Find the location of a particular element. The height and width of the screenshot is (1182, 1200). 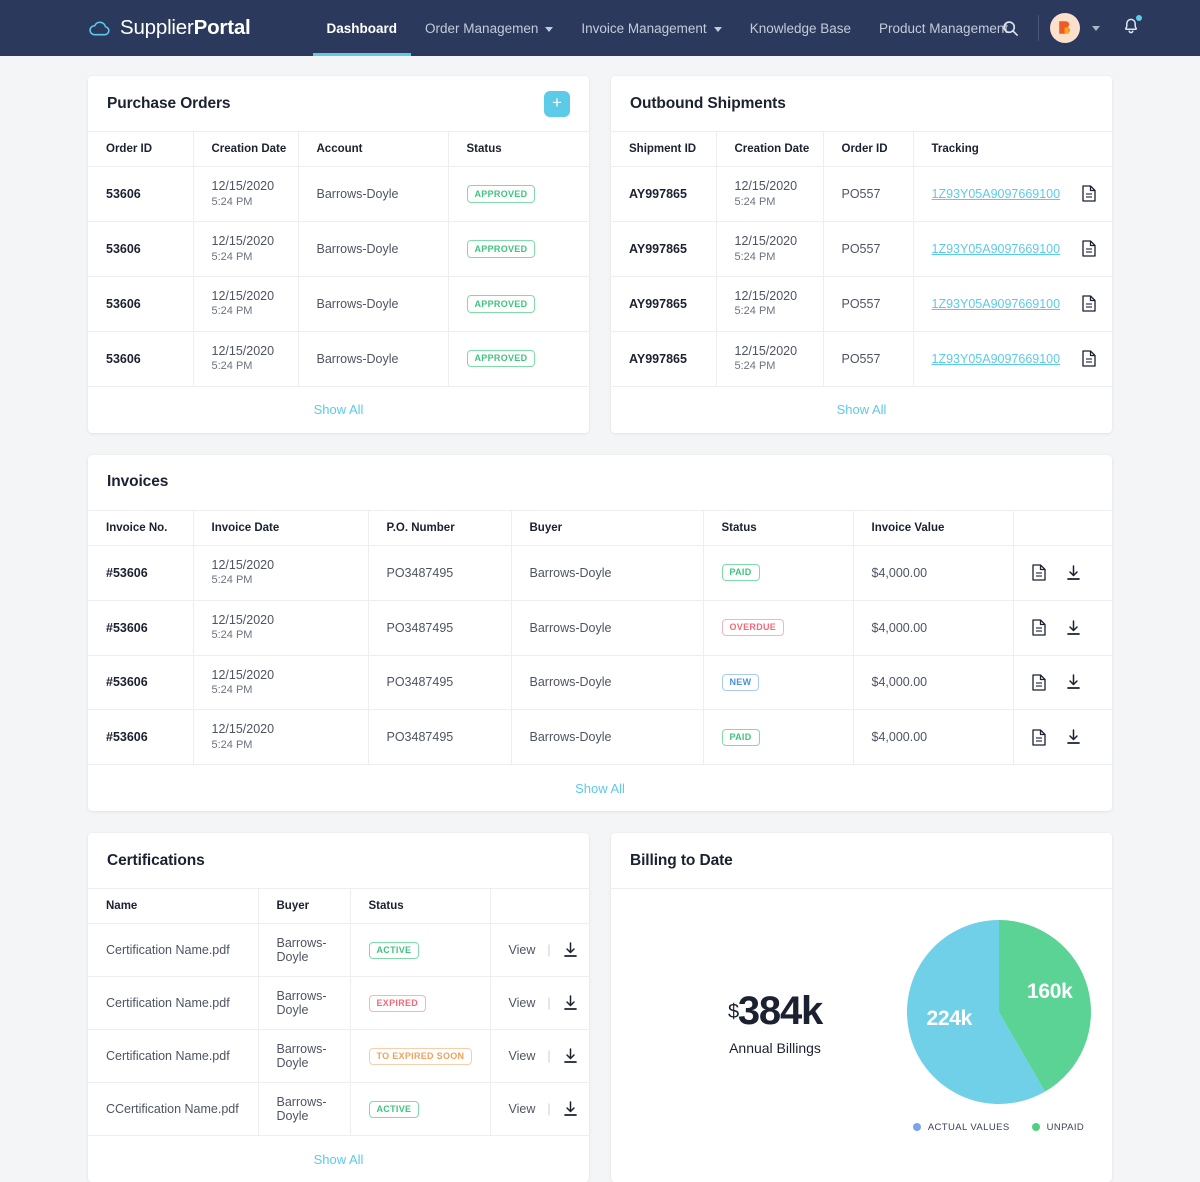

legend-item-unpaid: UNPAID is located at coordinates (1058, 1127).